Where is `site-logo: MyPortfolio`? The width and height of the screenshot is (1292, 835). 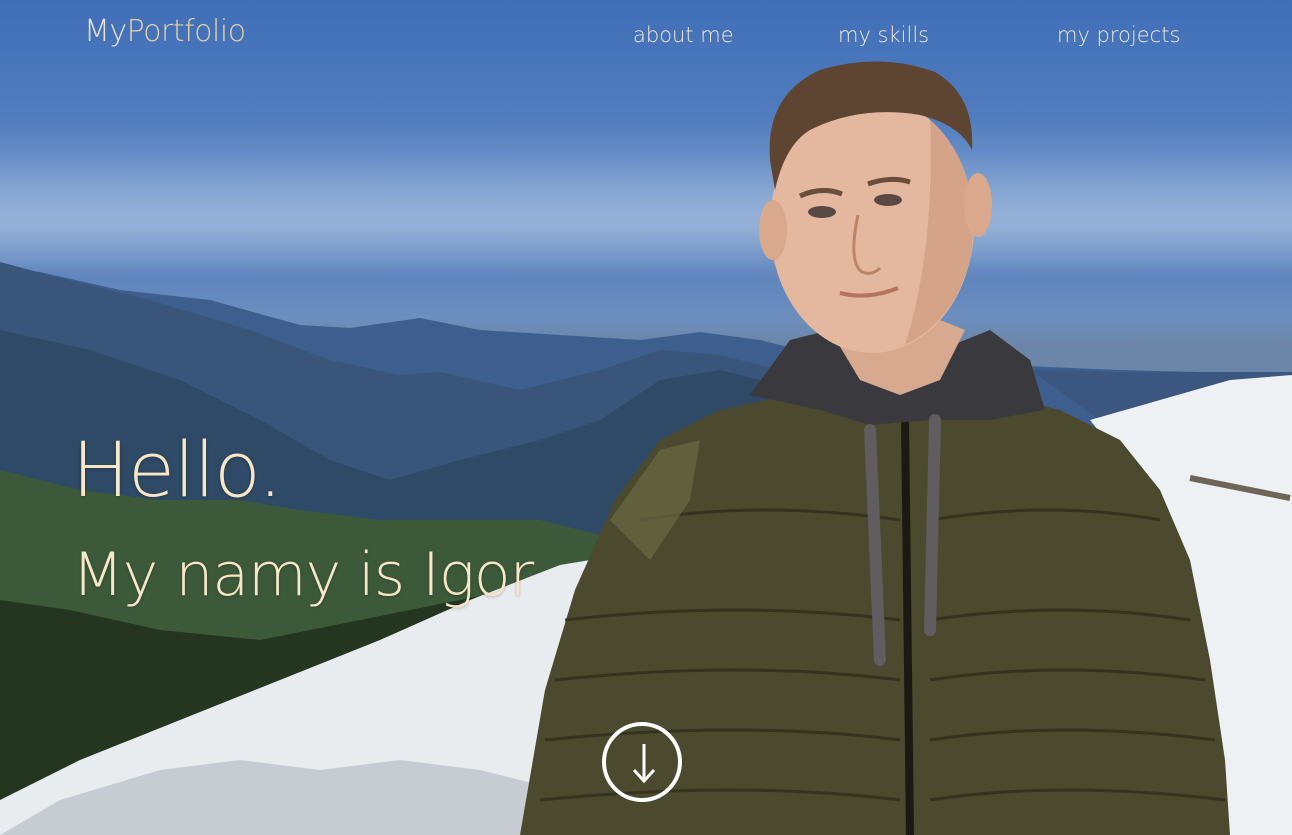 site-logo: MyPortfolio is located at coordinates (165, 31).